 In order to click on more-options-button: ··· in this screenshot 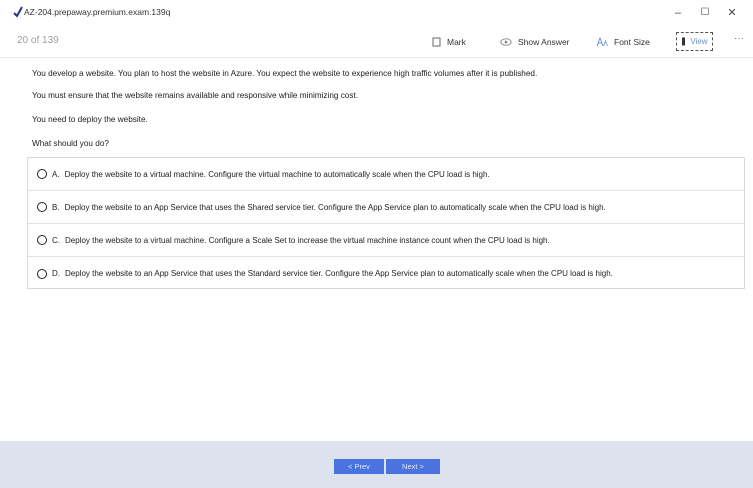, I will do `click(739, 38)`.